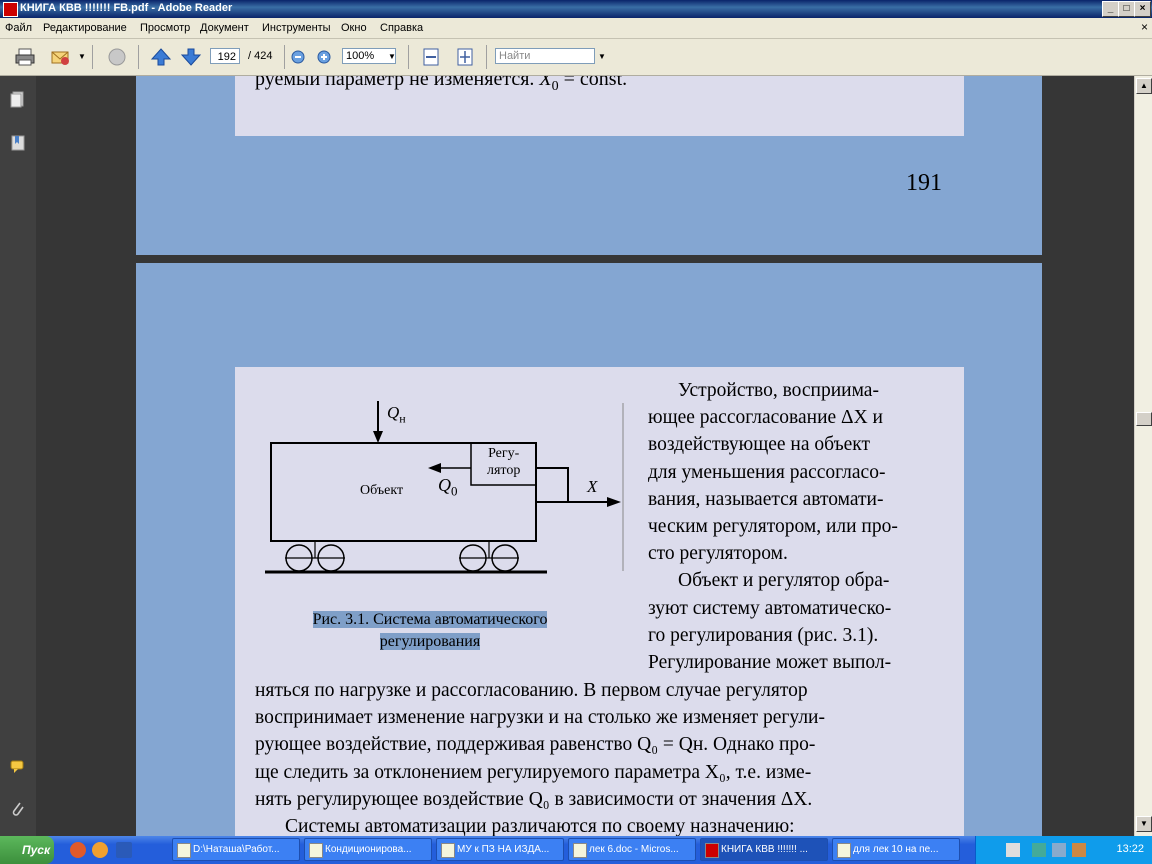 This screenshot has width=1152, height=864. I want to click on page-total: / 424, so click(260, 56).